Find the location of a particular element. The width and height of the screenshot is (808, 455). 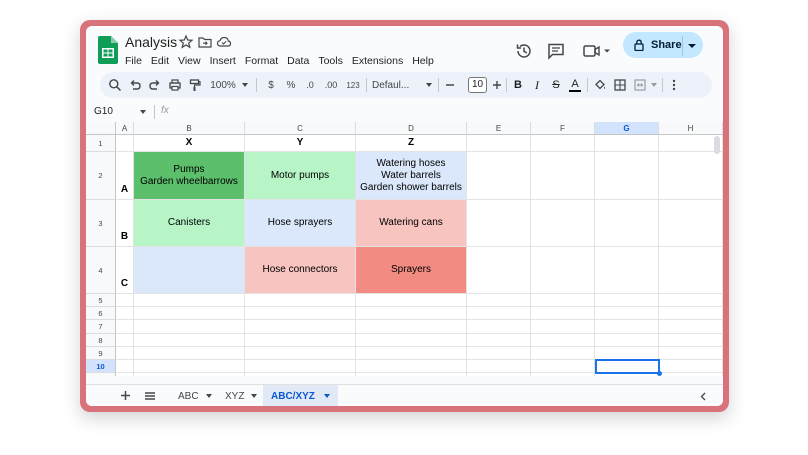

row-header-7: 7 is located at coordinates (101, 327).